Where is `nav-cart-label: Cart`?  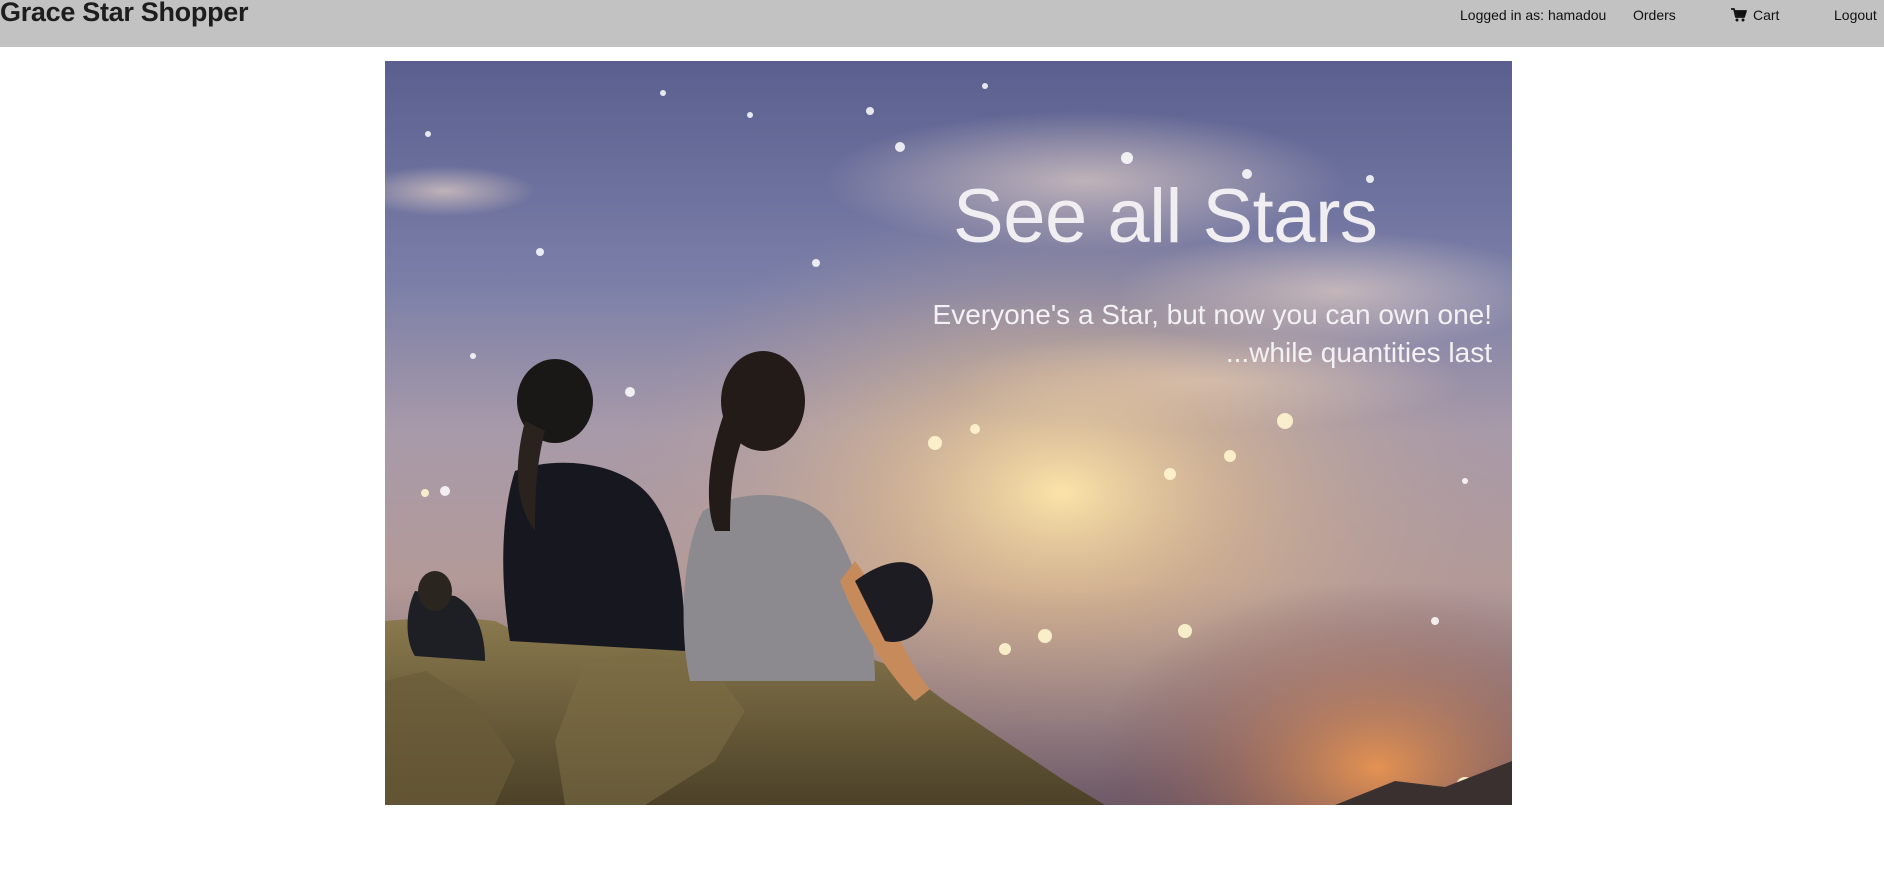
nav-cart-label: Cart is located at coordinates (1766, 15).